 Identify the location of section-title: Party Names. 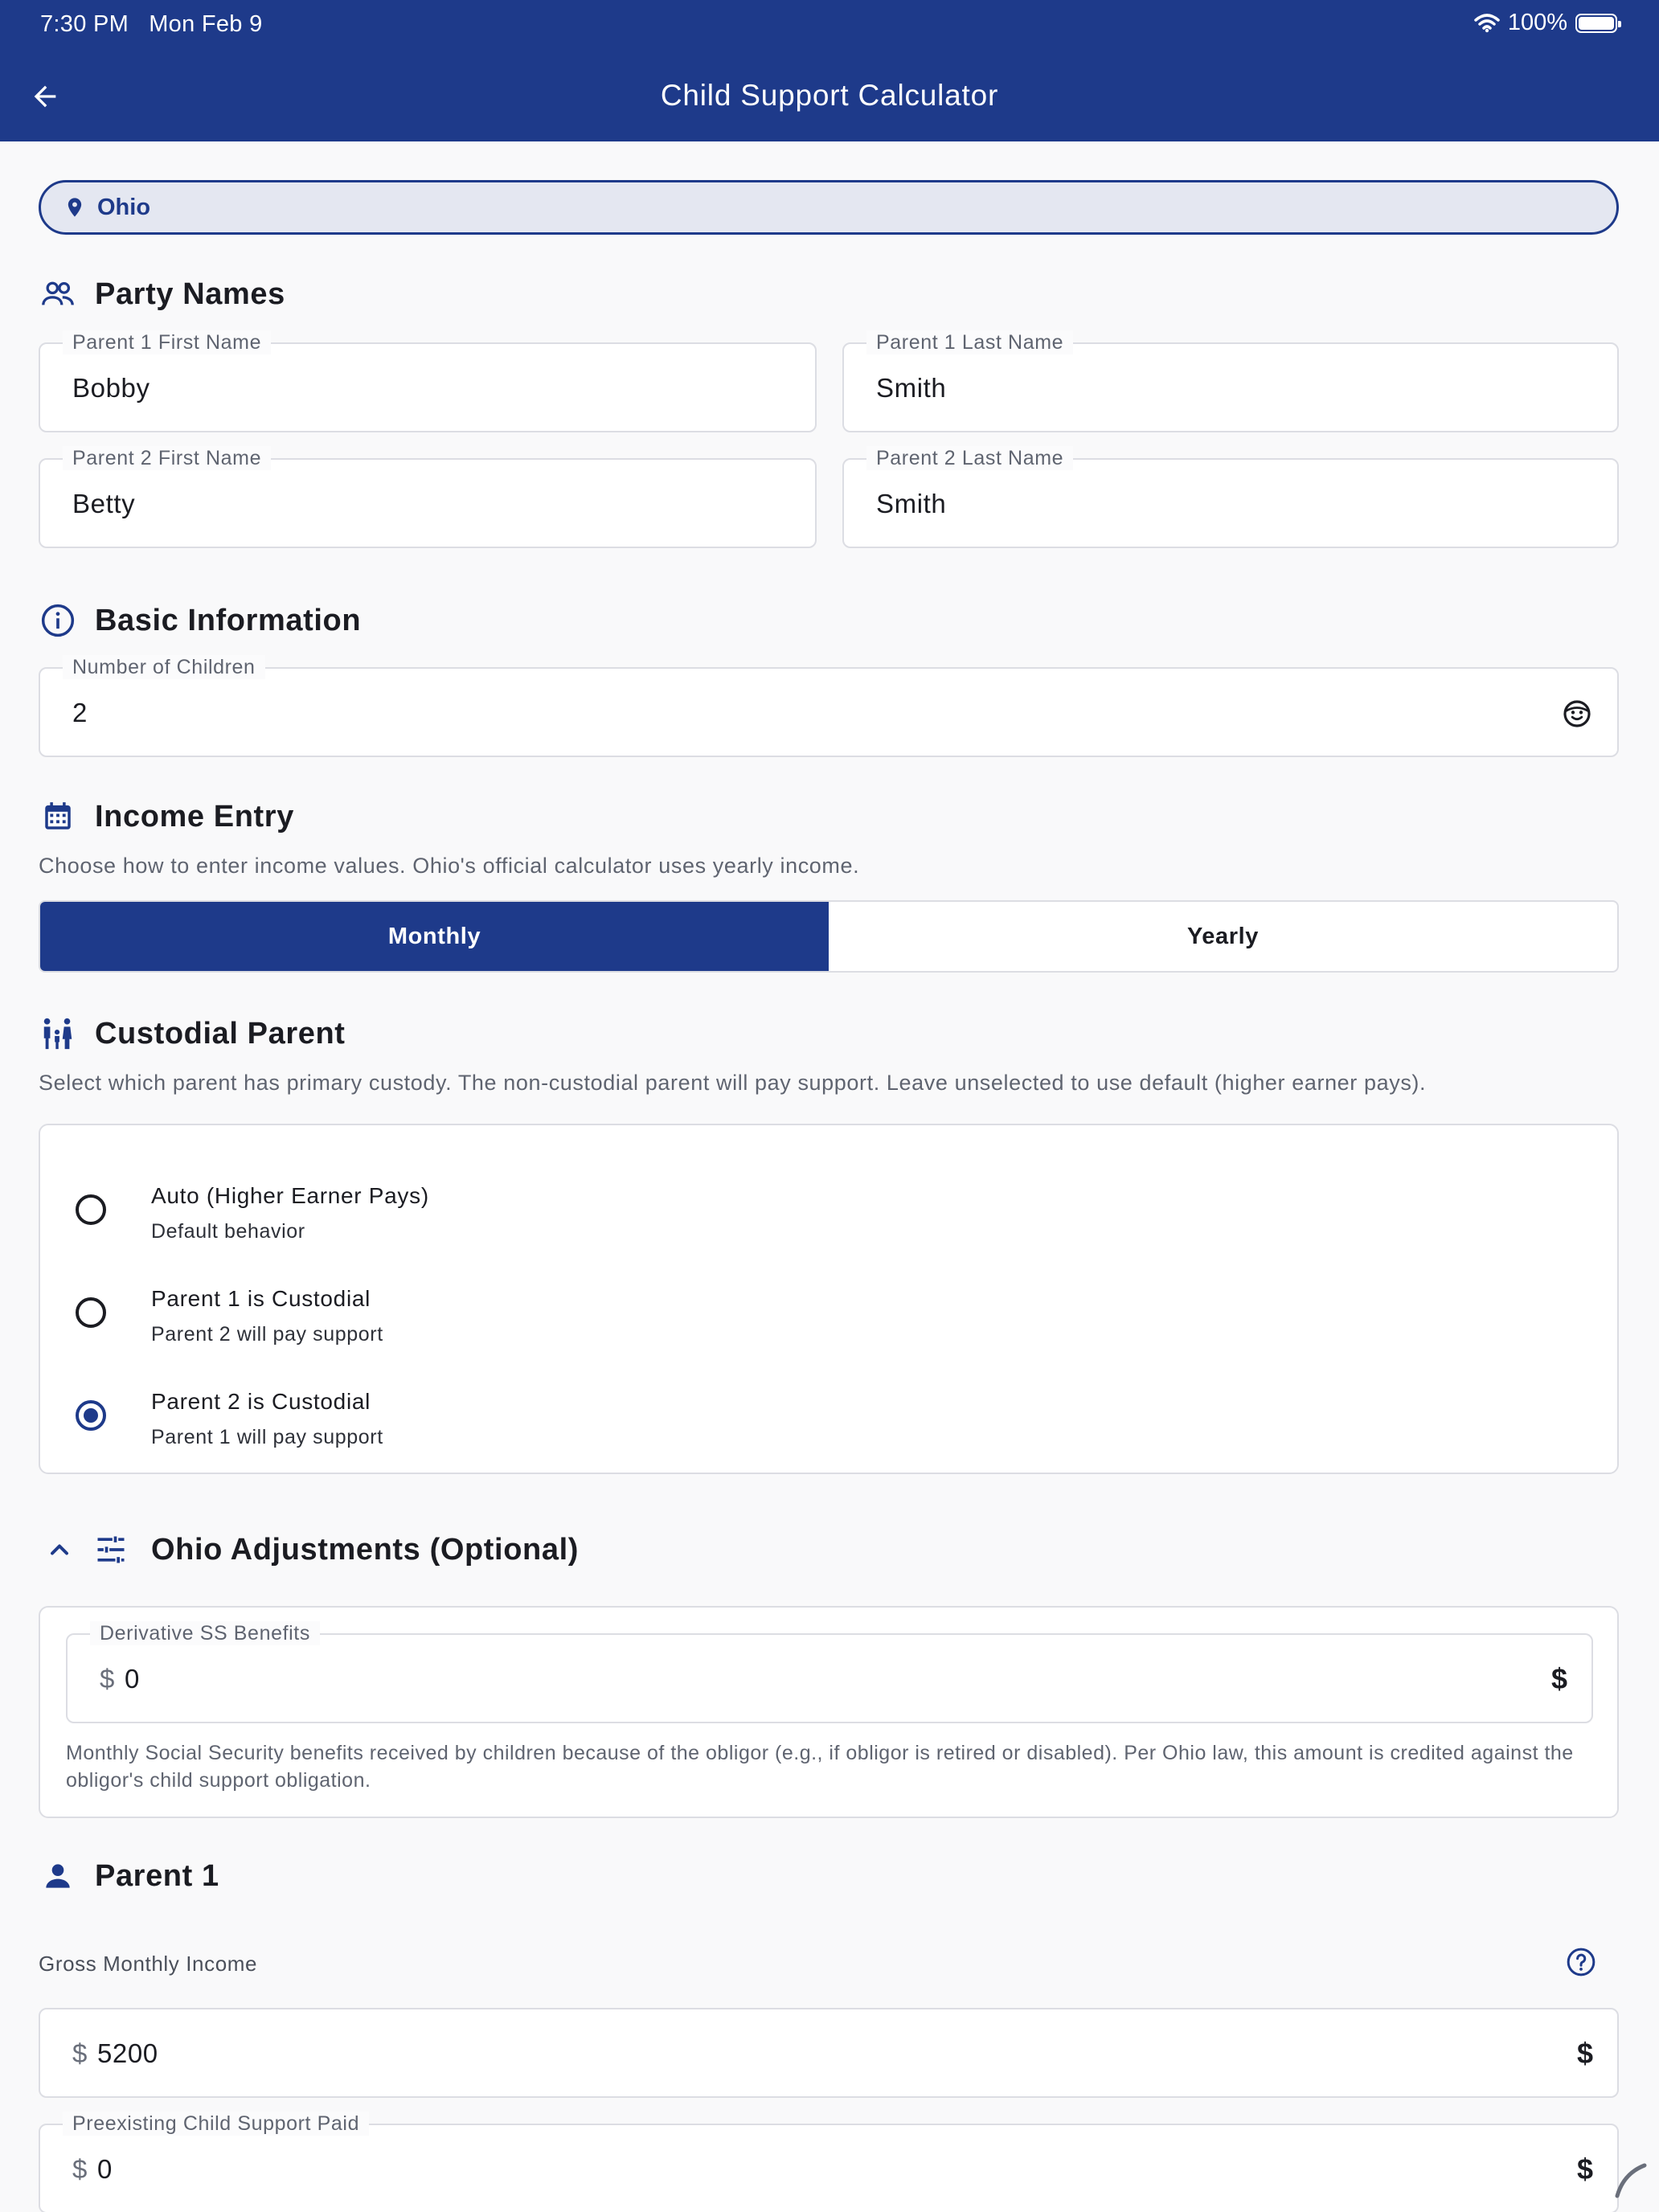
(190, 293).